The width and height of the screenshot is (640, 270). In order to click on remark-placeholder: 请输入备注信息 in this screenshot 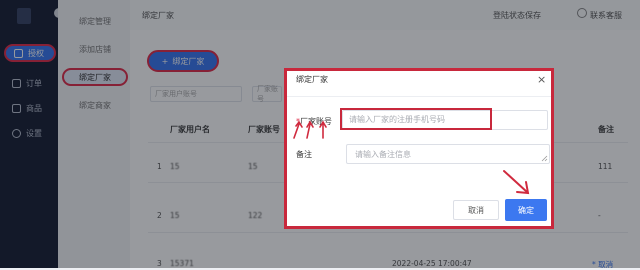, I will do `click(383, 154)`.